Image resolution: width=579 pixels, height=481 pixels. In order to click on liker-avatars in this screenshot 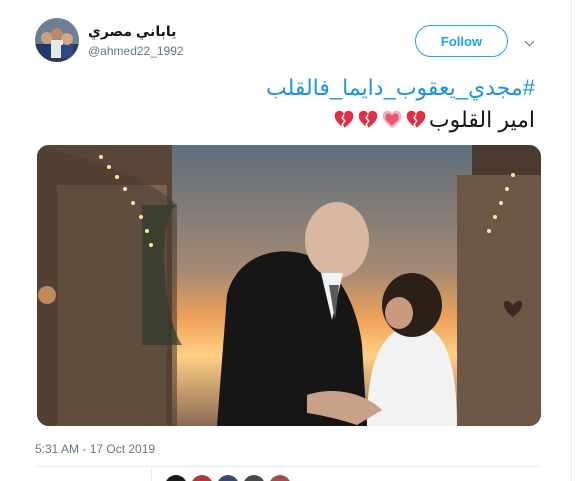, I will do `click(228, 478)`.